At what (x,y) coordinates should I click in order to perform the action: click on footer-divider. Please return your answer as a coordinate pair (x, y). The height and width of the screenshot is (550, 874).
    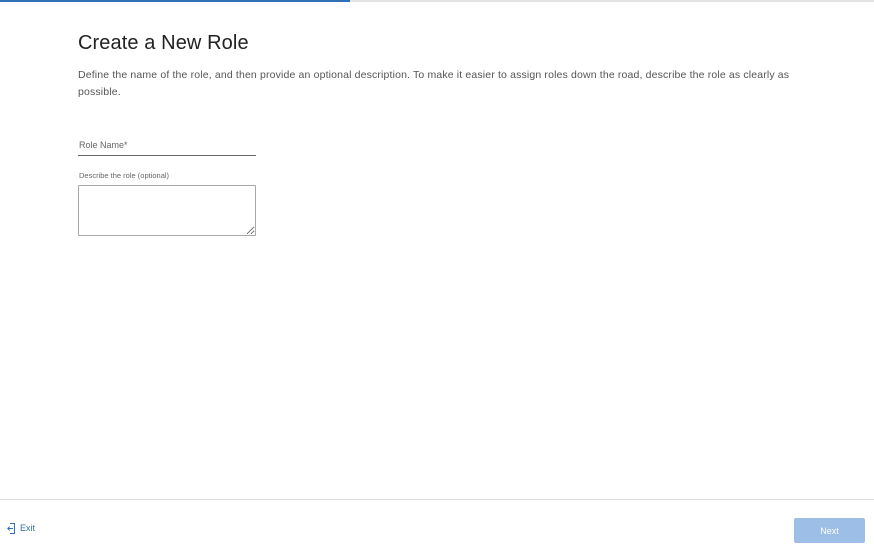
    Looking at the image, I should click on (437, 499).